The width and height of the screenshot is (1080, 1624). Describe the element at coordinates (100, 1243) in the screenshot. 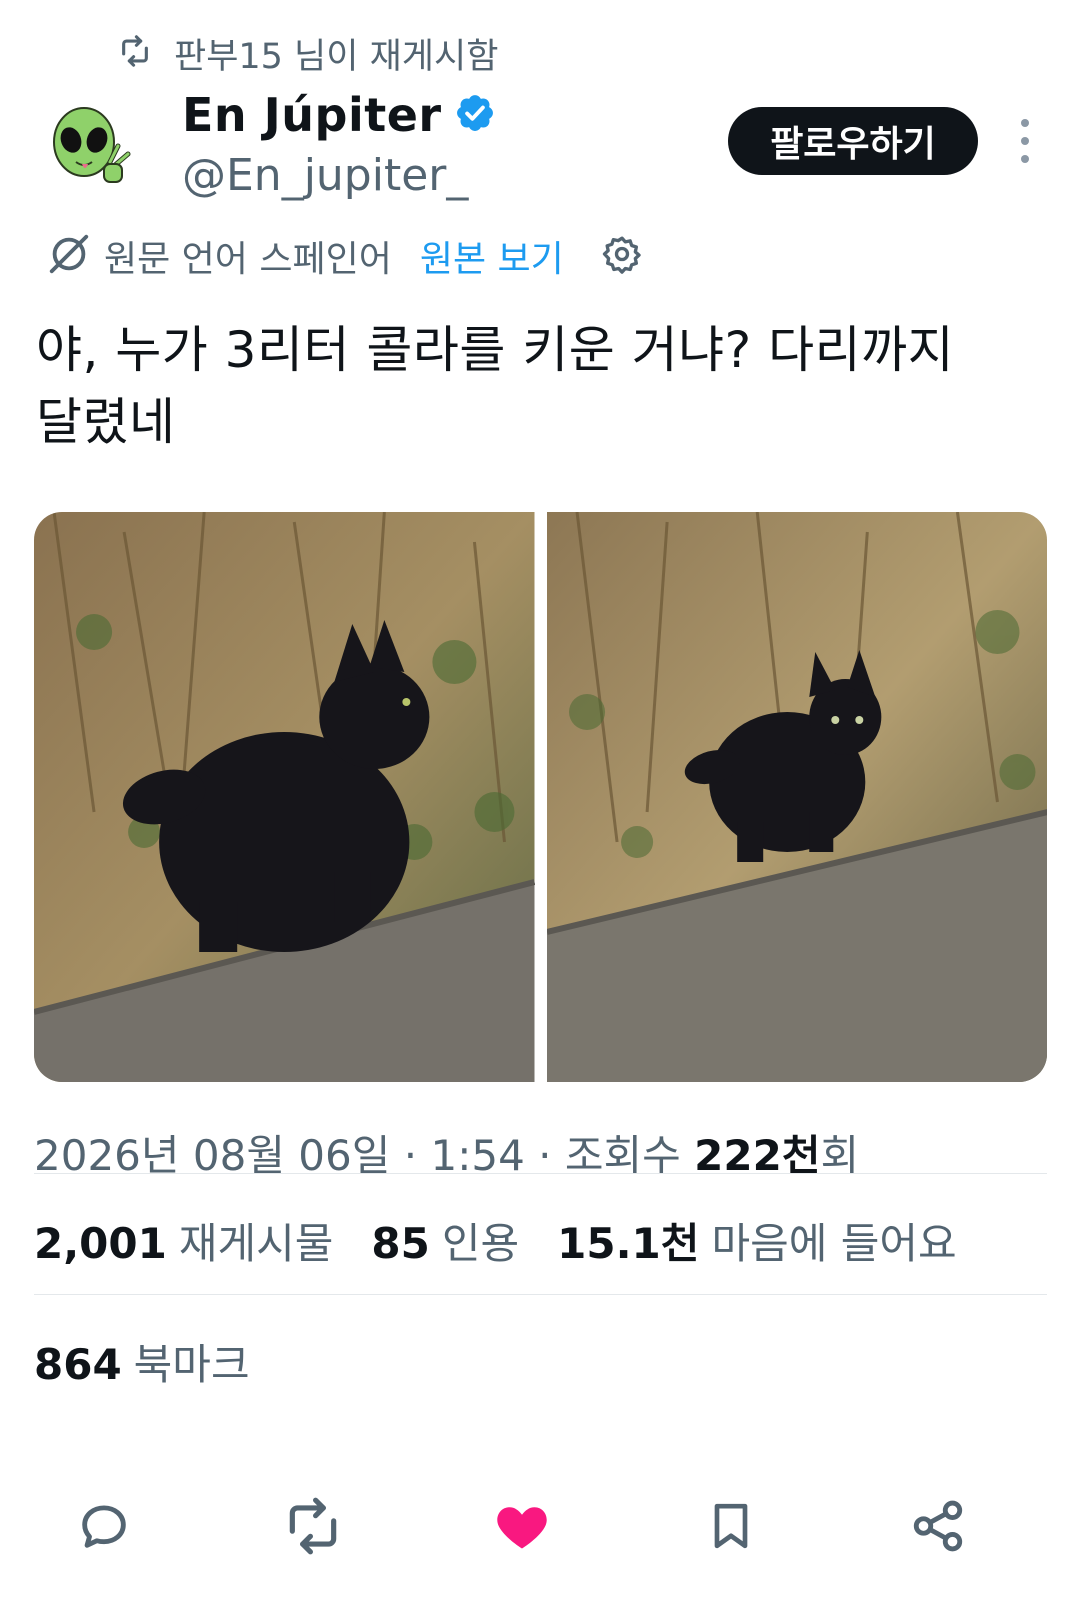

I see `reposts-count: 2,001` at that location.